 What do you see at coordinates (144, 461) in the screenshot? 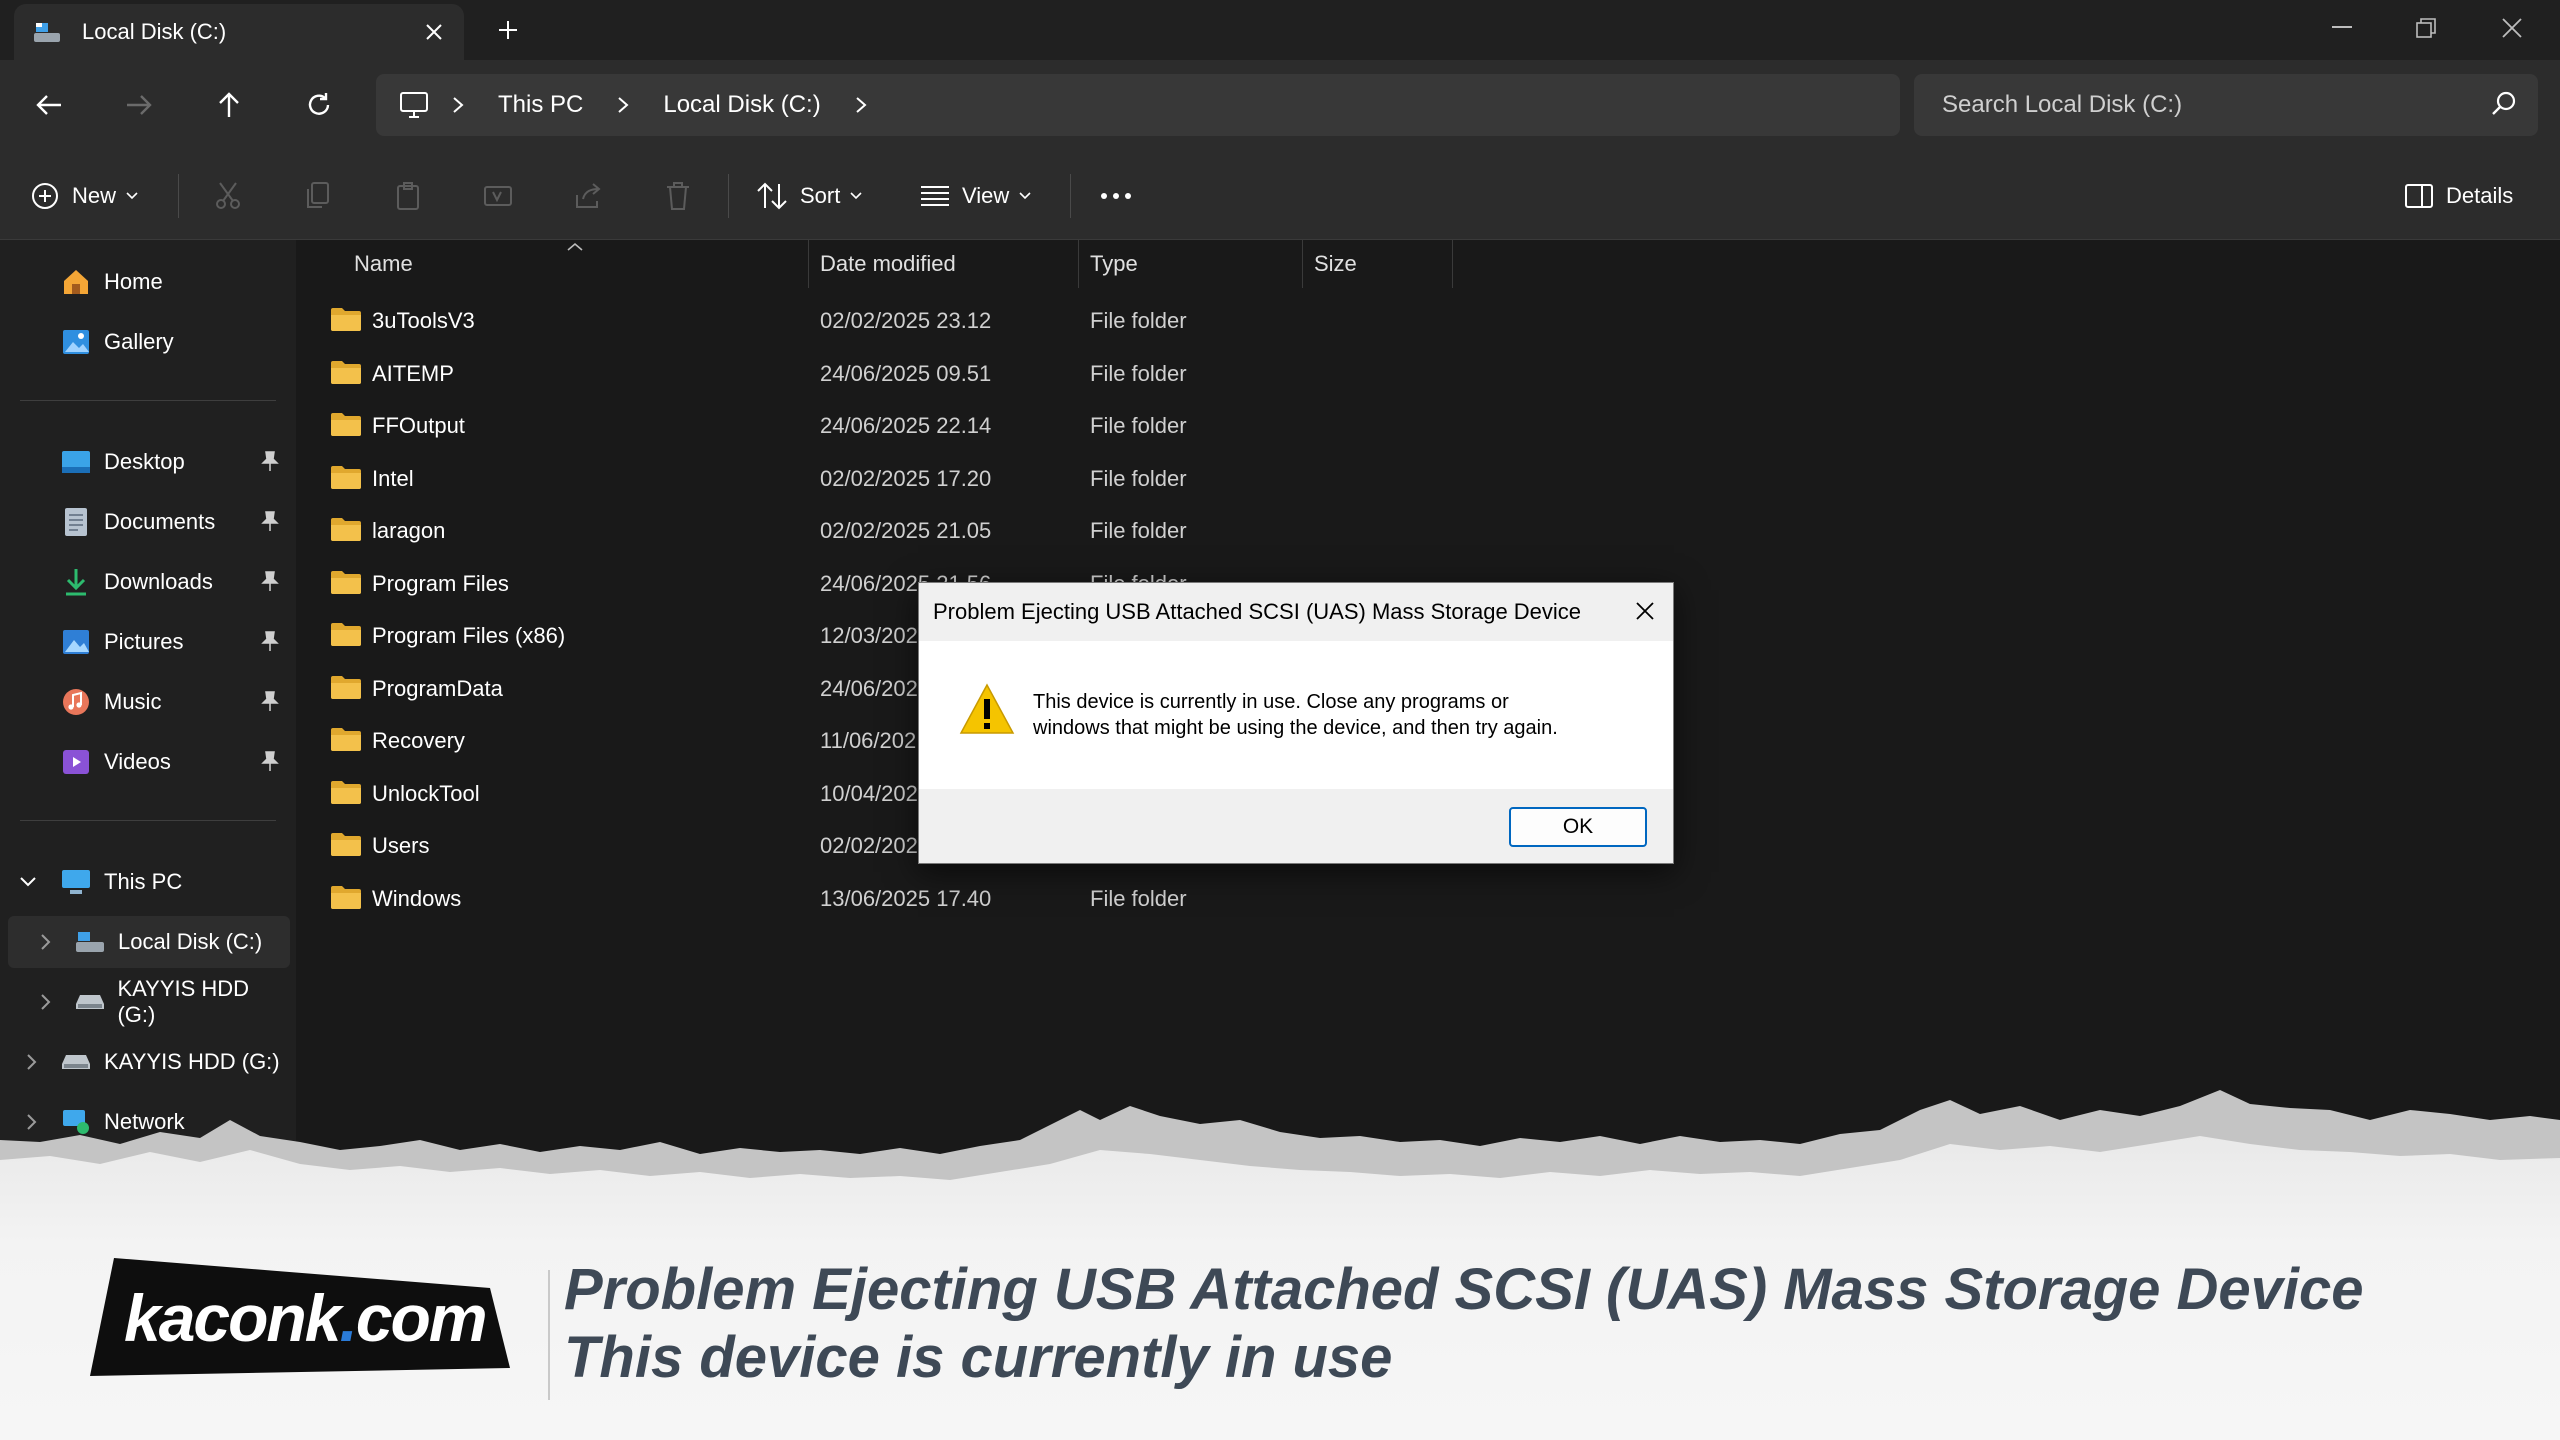
I see `sidebar-item-label: Desktop` at bounding box center [144, 461].